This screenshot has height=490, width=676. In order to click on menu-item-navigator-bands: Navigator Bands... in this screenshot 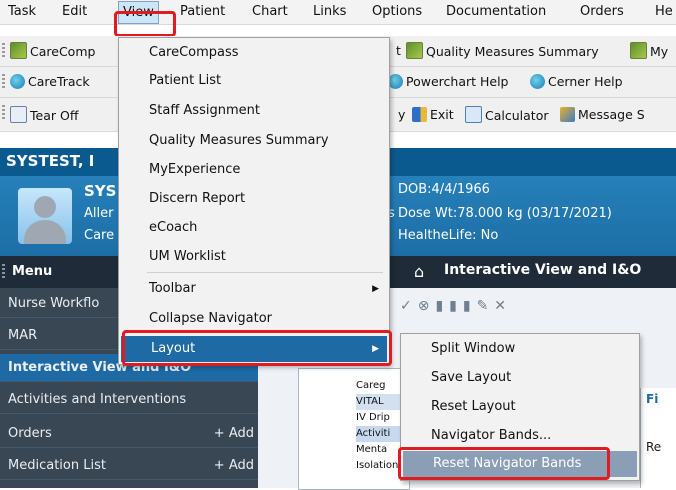, I will do `click(519, 436)`.